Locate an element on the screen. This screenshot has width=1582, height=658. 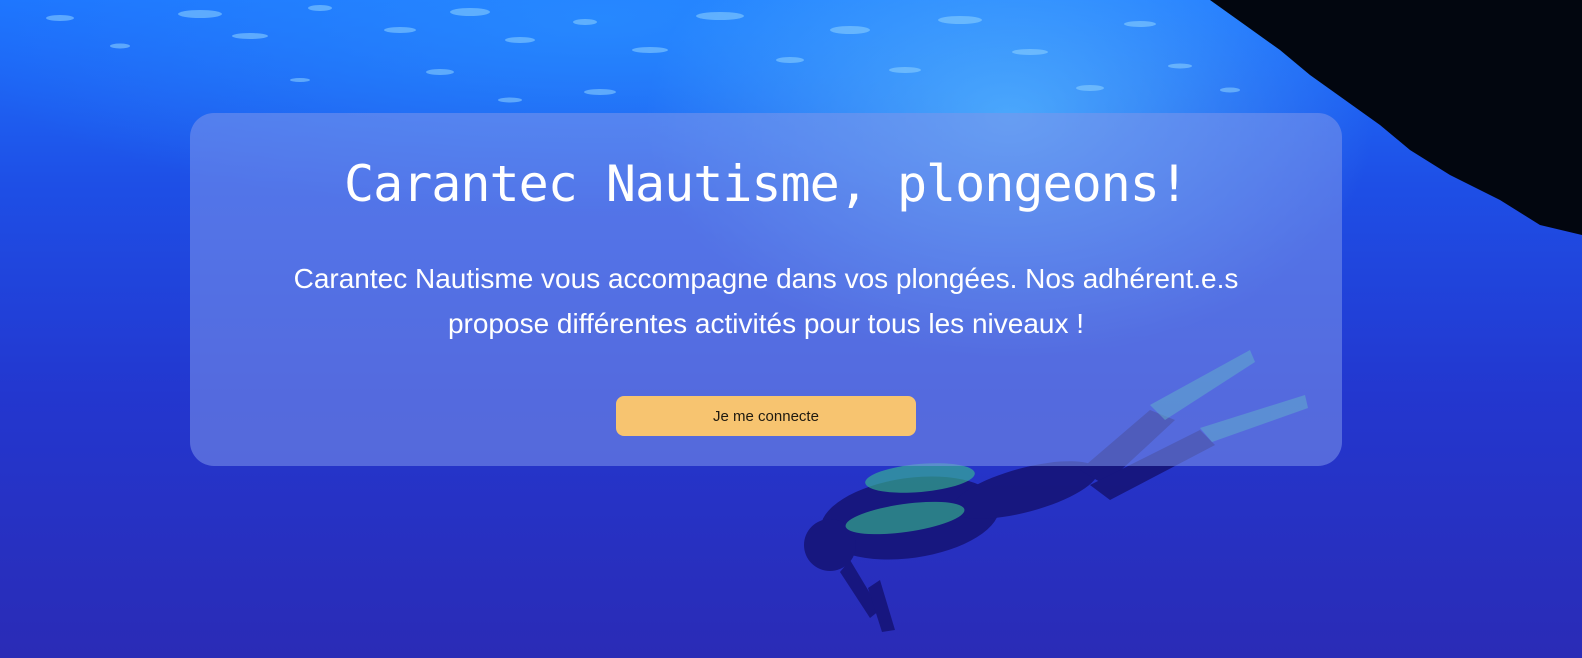
surface-light-ripples is located at coordinates (643, 54).